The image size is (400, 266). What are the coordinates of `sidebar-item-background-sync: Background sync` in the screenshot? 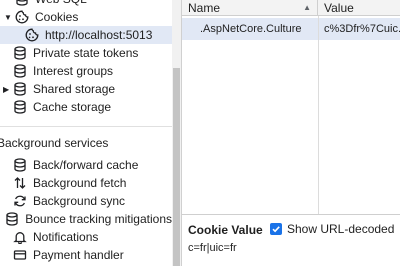 It's located at (86, 201).